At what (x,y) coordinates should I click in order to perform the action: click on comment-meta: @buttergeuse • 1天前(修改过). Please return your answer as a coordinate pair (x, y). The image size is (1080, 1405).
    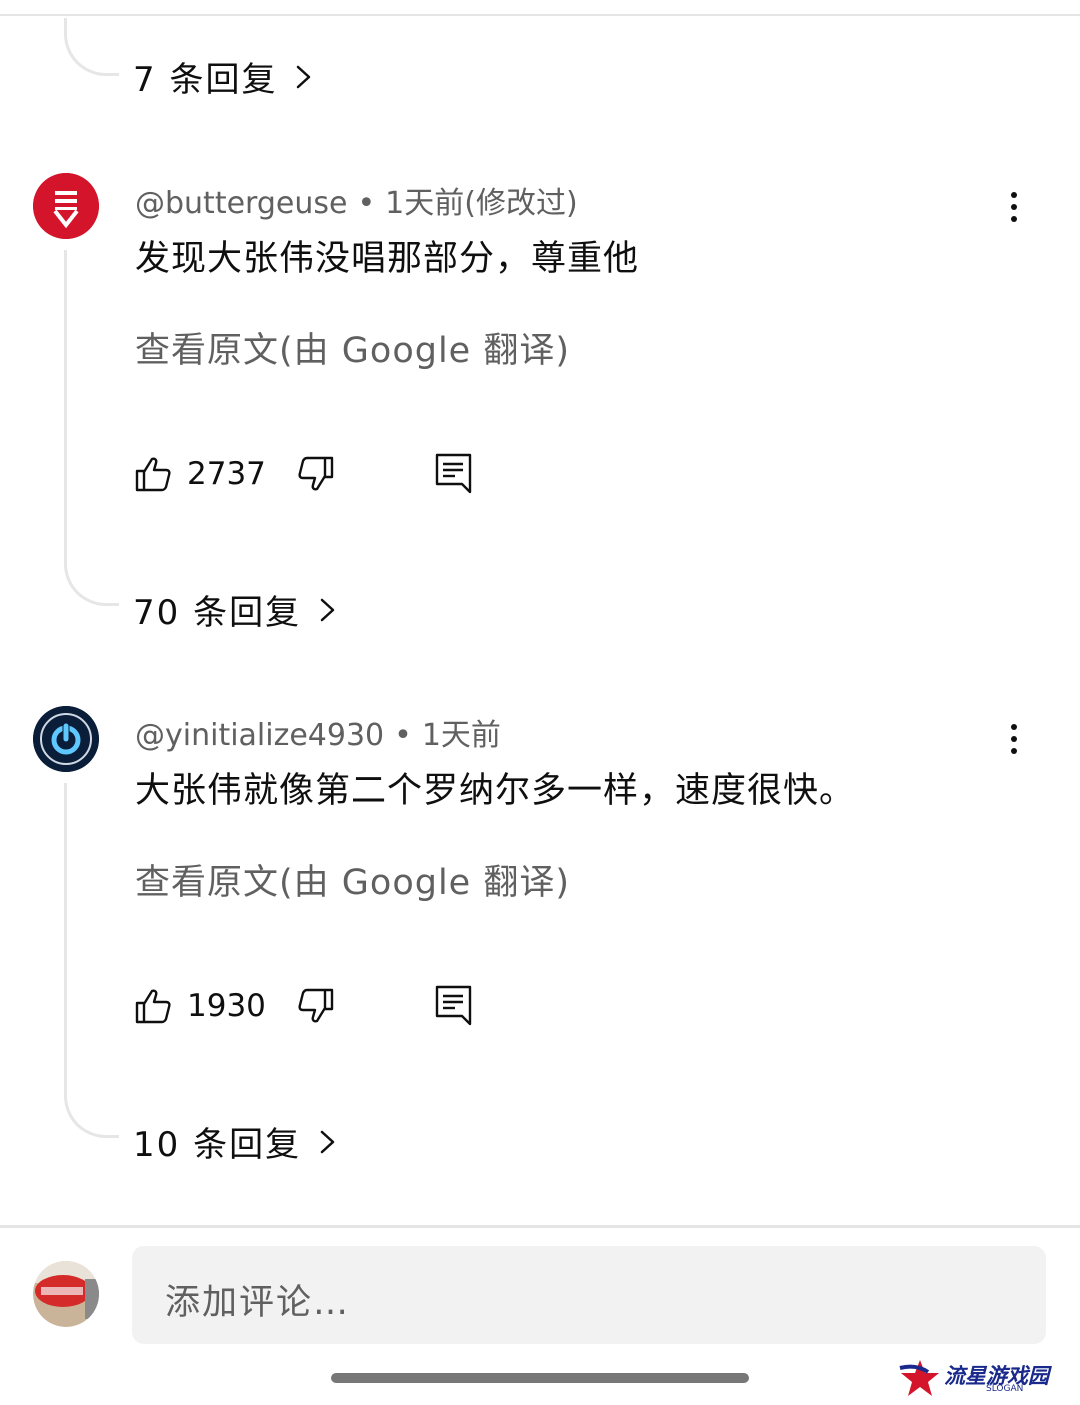
    Looking at the image, I should click on (356, 200).